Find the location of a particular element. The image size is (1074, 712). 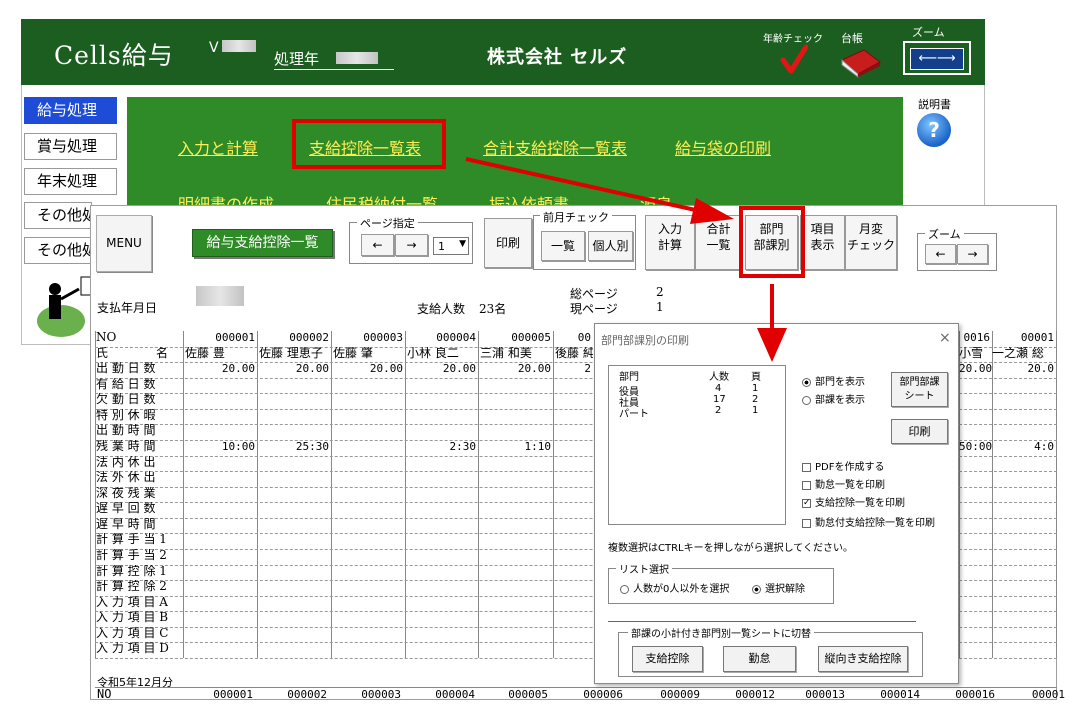

prev-month-individual-button: 個人別 is located at coordinates (610, 246).